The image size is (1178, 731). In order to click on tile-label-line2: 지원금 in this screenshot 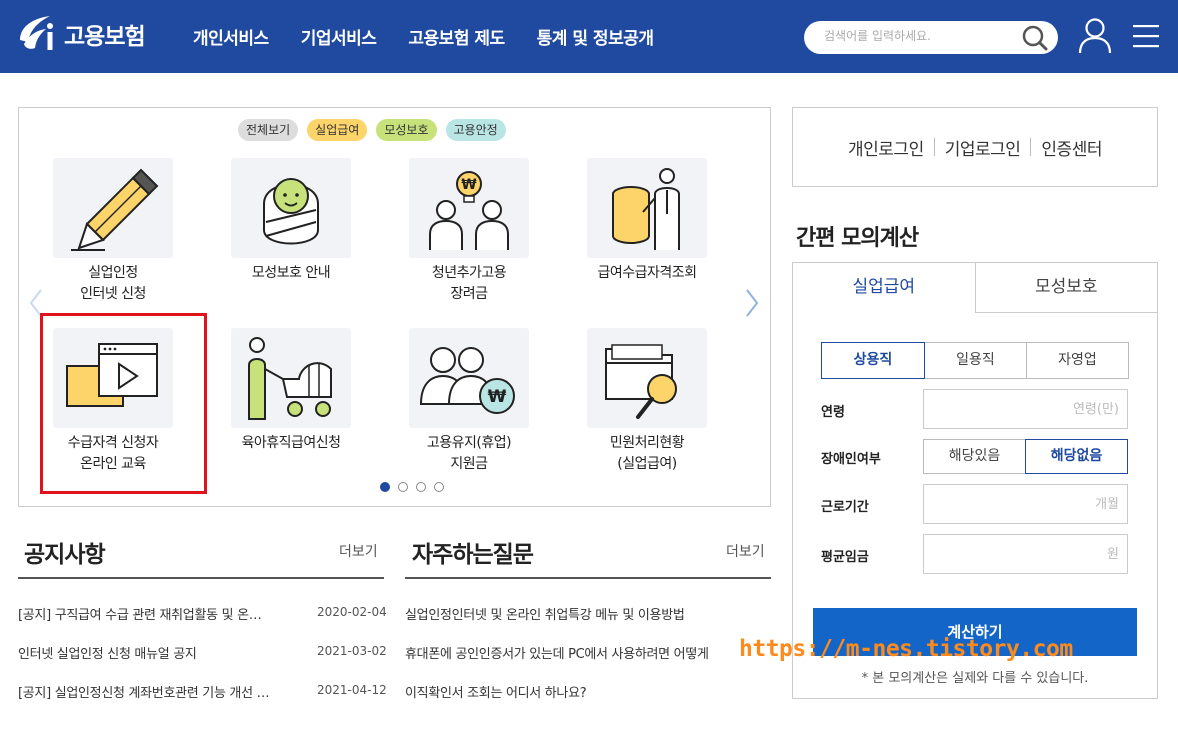, I will do `click(469, 464)`.